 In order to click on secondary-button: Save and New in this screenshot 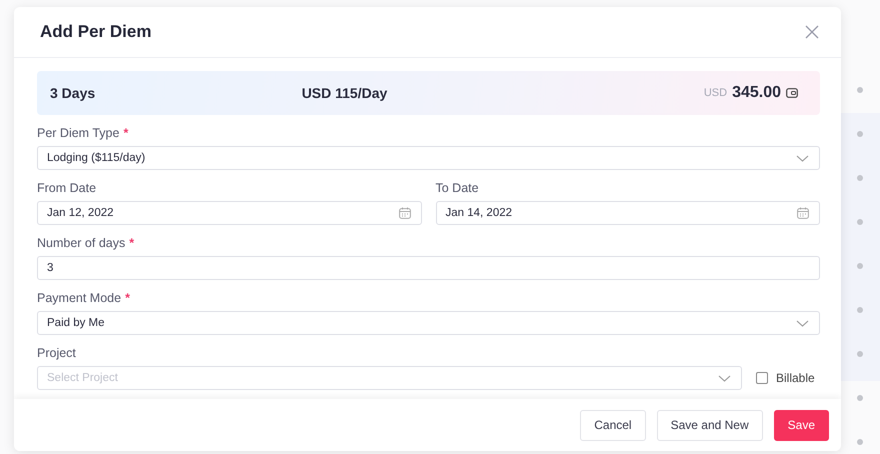, I will do `click(709, 425)`.